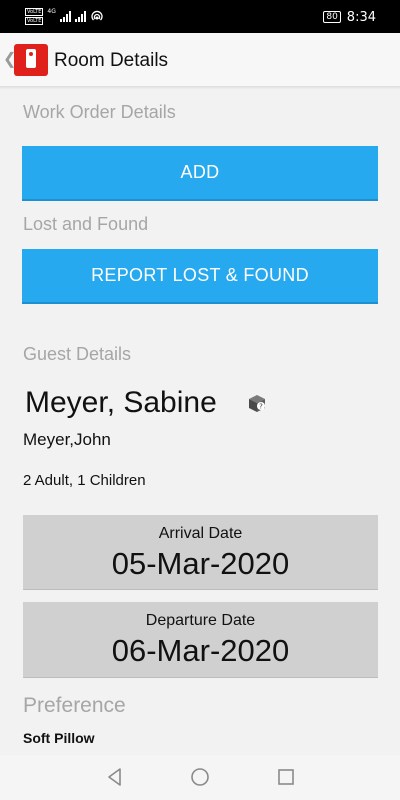 The height and width of the screenshot is (800, 400). What do you see at coordinates (200, 173) in the screenshot?
I see `add-work-order-button: ADD` at bounding box center [200, 173].